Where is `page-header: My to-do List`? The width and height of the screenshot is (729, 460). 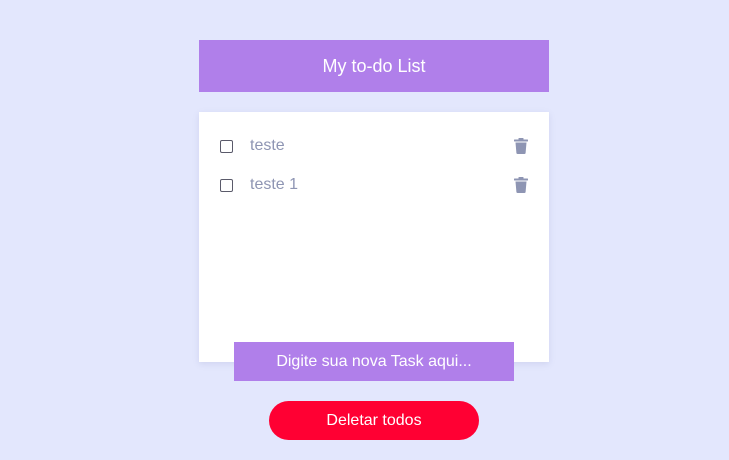 page-header: My to-do List is located at coordinates (374, 66).